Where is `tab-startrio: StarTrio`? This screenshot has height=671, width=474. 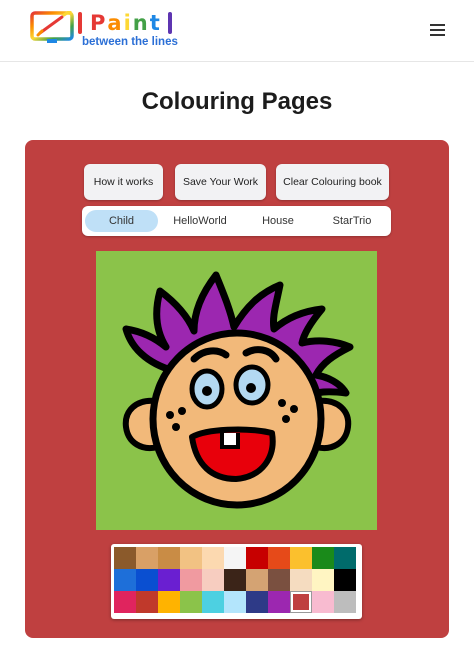 tab-startrio: StarTrio is located at coordinates (352, 221).